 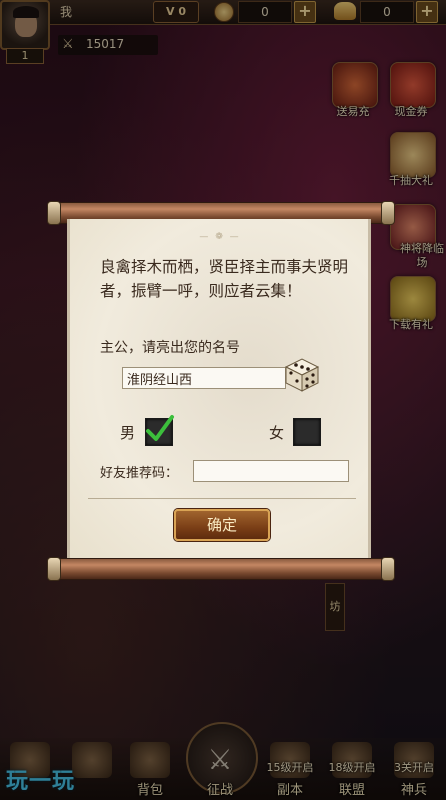 What do you see at coordinates (277, 433) in the screenshot?
I see `female-label: 女` at bounding box center [277, 433].